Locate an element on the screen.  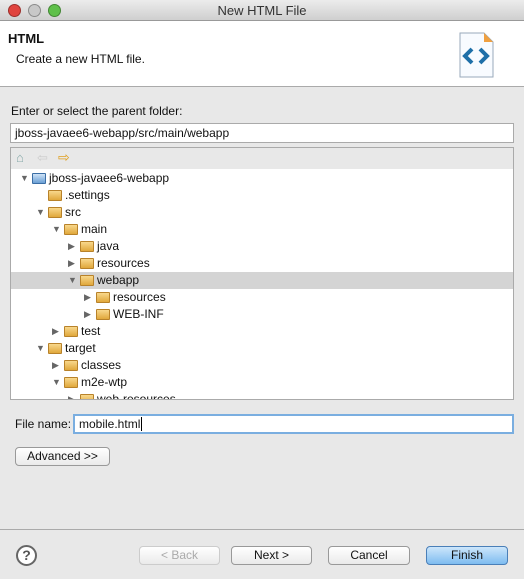
back-button: < Back is located at coordinates (179, 555).